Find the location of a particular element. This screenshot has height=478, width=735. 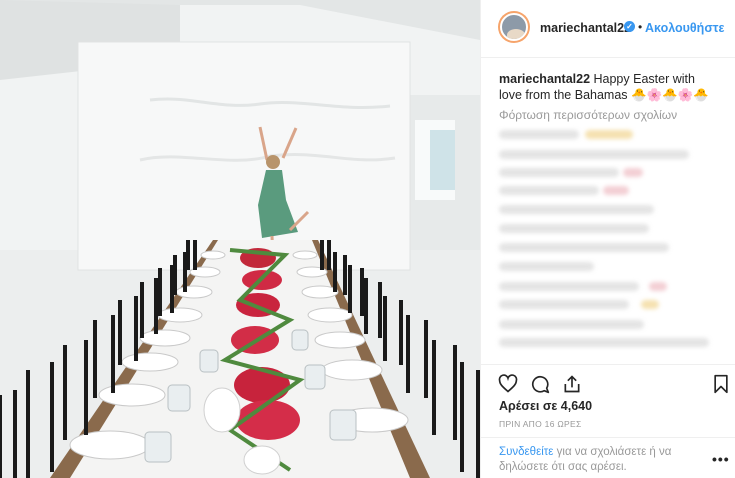

heart-icon is located at coordinates (508, 384).